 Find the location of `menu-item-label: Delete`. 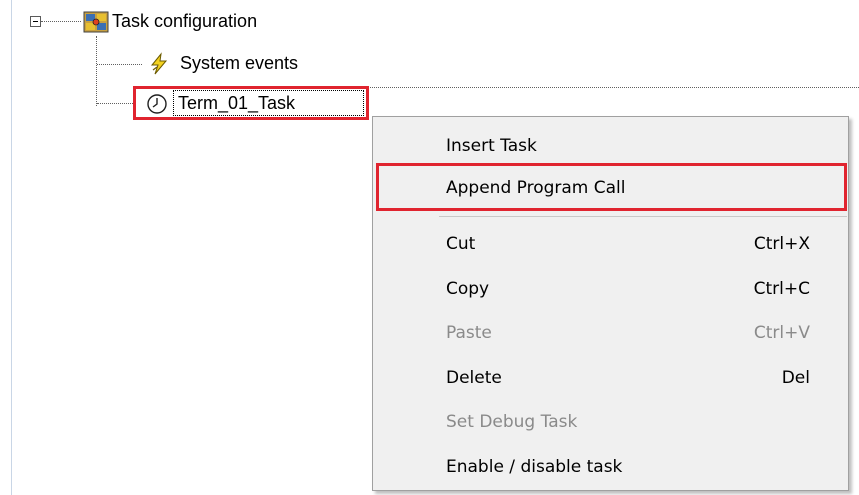

menu-item-label: Delete is located at coordinates (474, 378).